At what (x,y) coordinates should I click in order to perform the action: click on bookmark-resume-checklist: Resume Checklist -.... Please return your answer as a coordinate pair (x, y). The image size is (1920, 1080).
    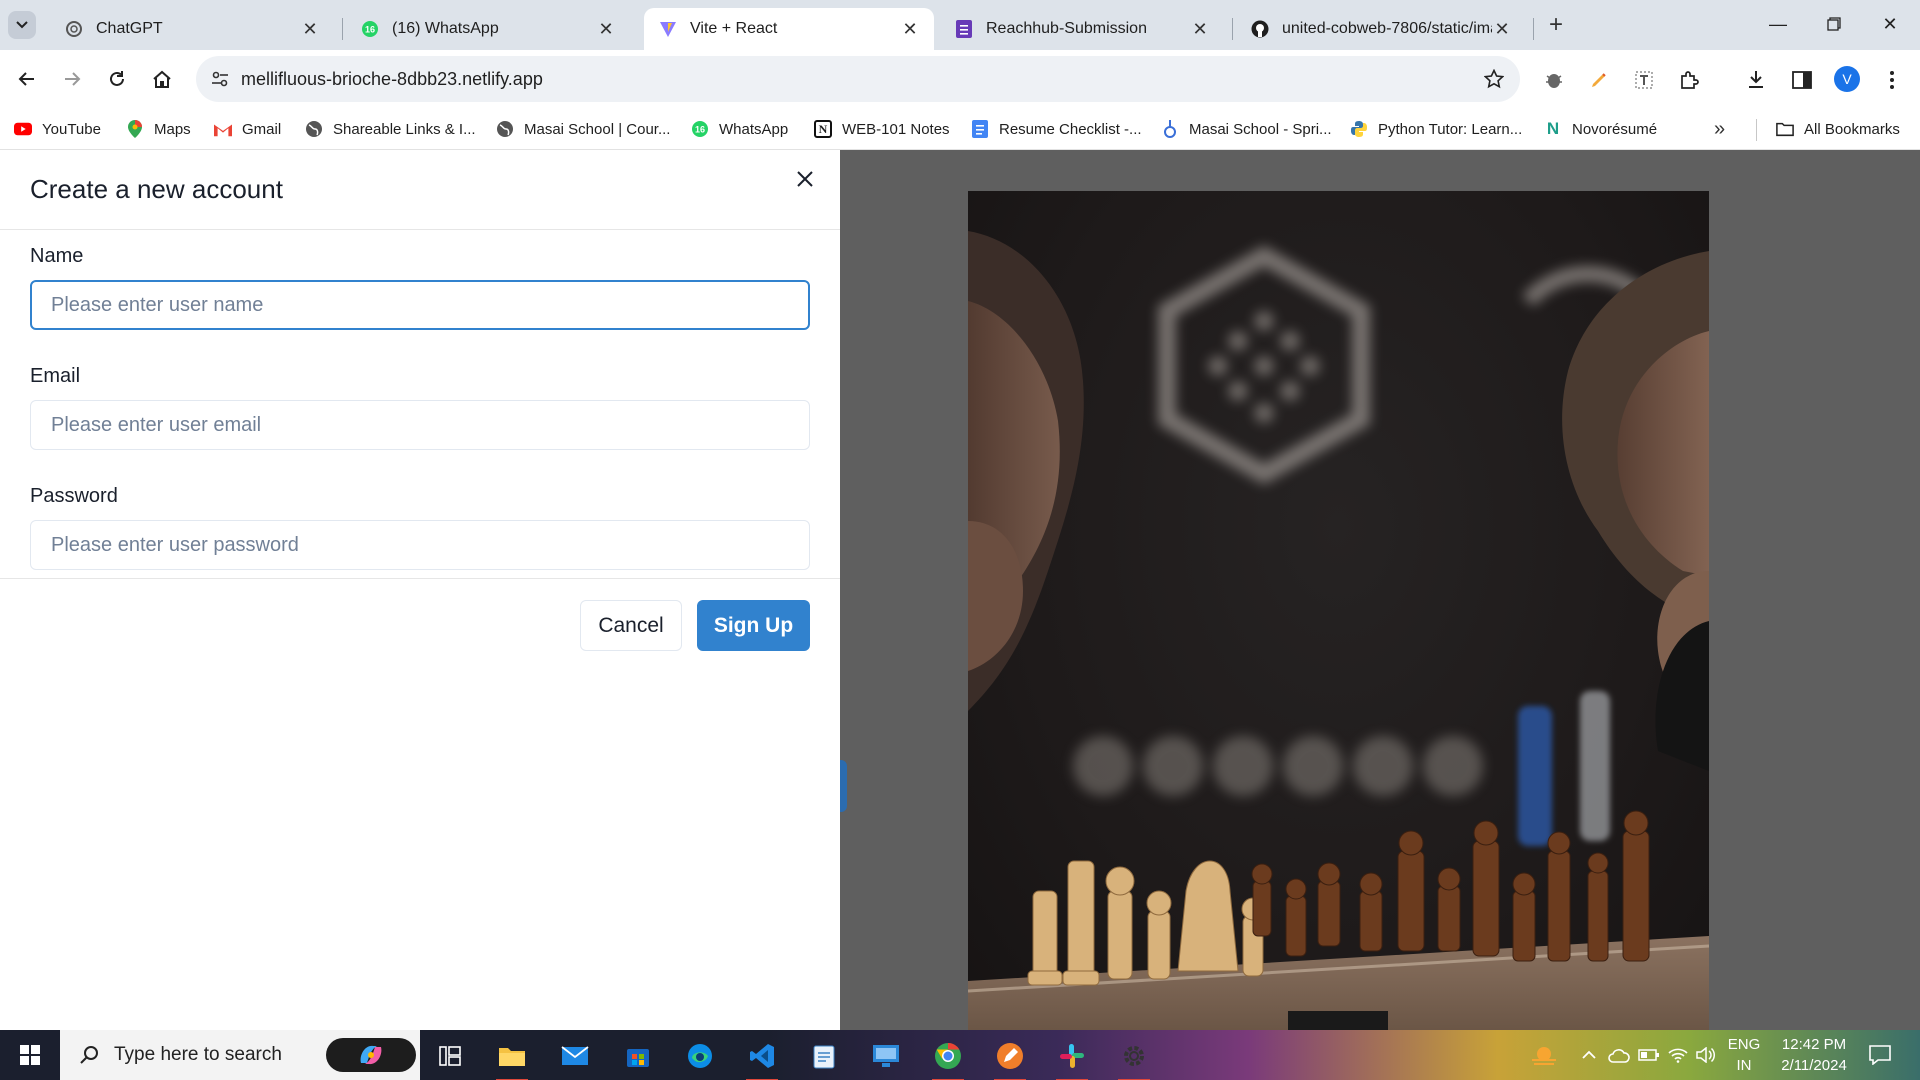
    Looking at the image, I should click on (1056, 129).